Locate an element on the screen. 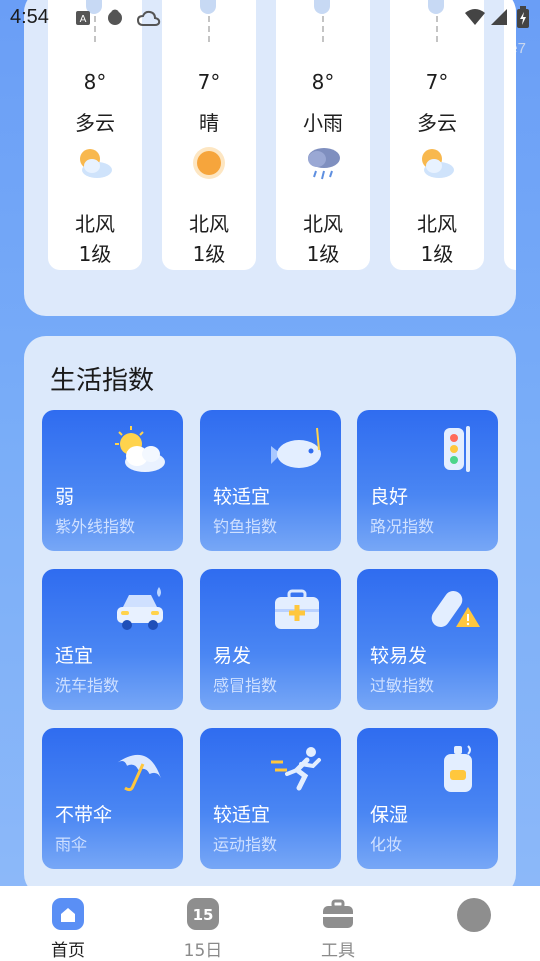  index-label: 钓鱼指数 is located at coordinates (245, 526).